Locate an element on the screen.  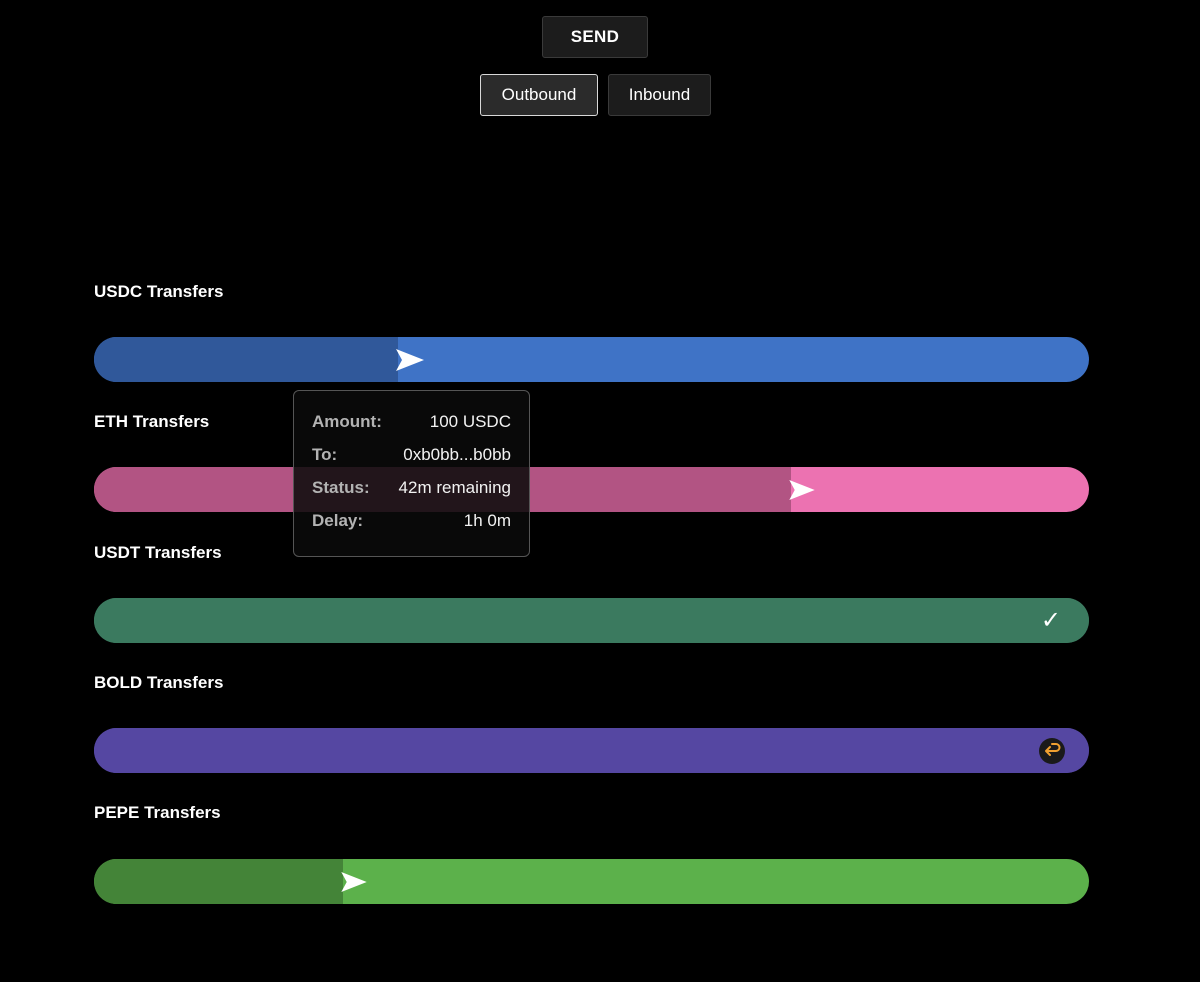
tab-outbound: Outbound is located at coordinates (539, 95).